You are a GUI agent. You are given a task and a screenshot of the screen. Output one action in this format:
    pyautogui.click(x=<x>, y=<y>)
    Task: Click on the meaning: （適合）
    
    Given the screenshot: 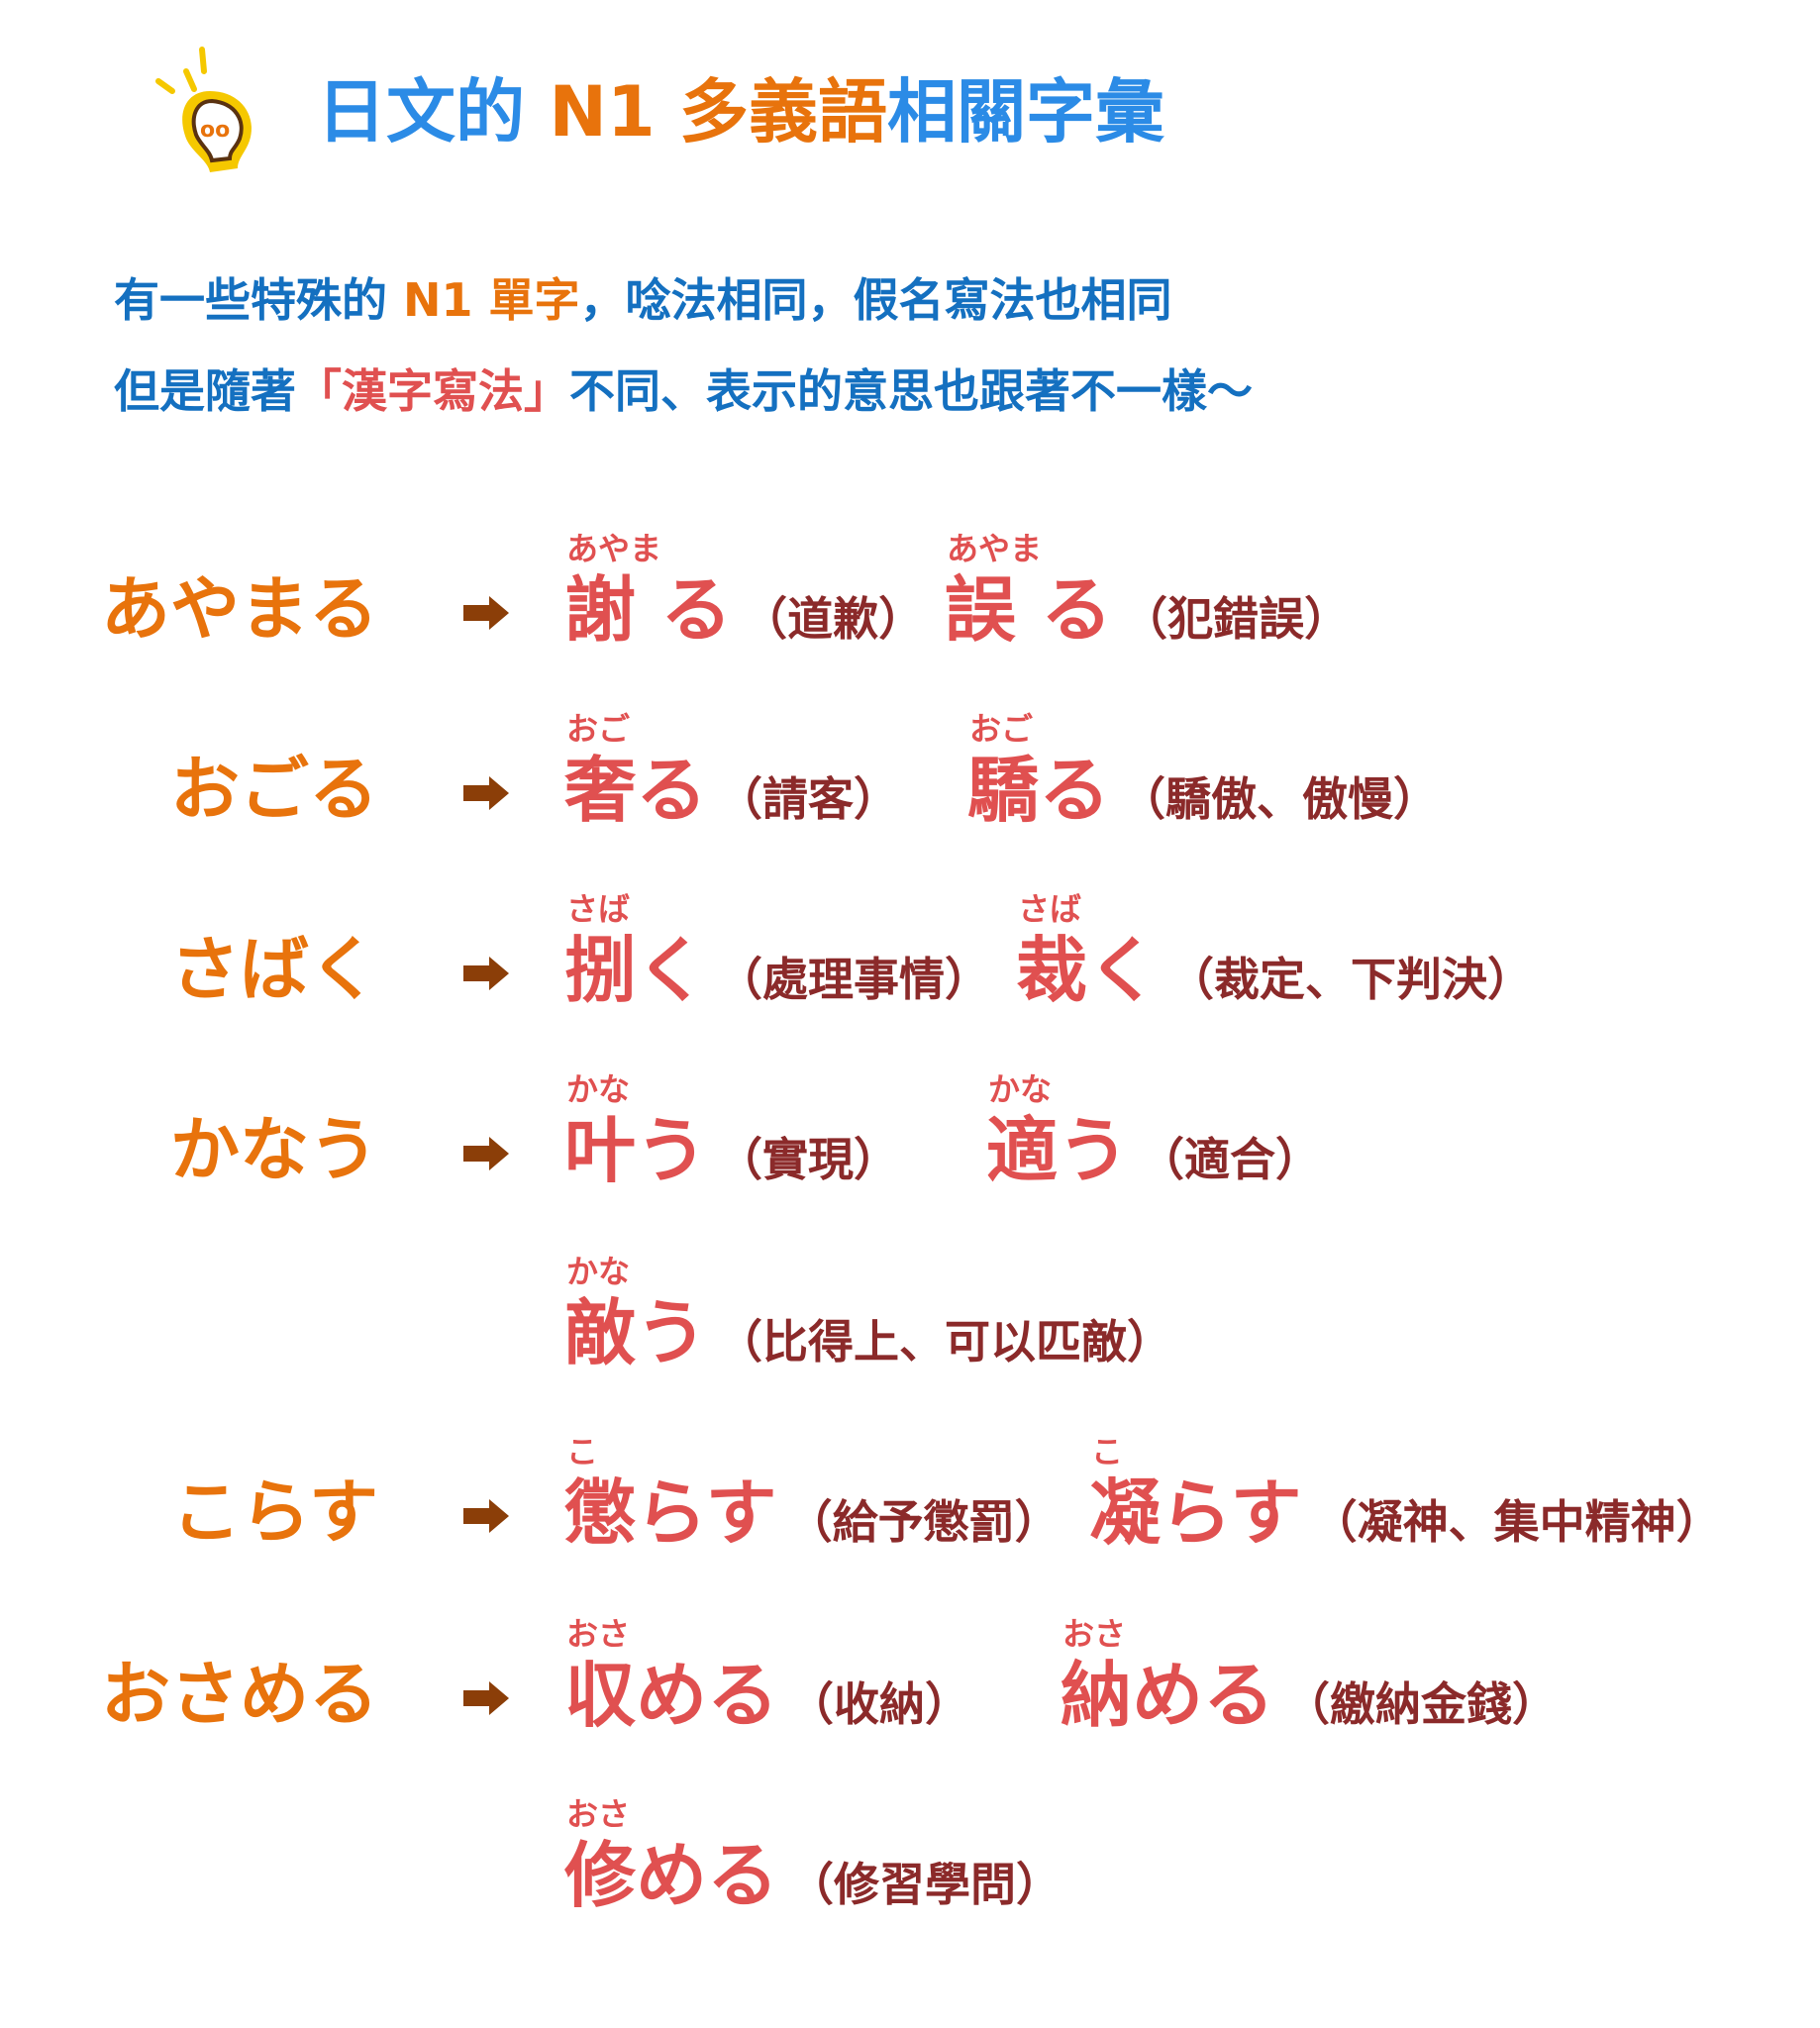 What is the action you would take?
    pyautogui.click(x=1230, y=1160)
    